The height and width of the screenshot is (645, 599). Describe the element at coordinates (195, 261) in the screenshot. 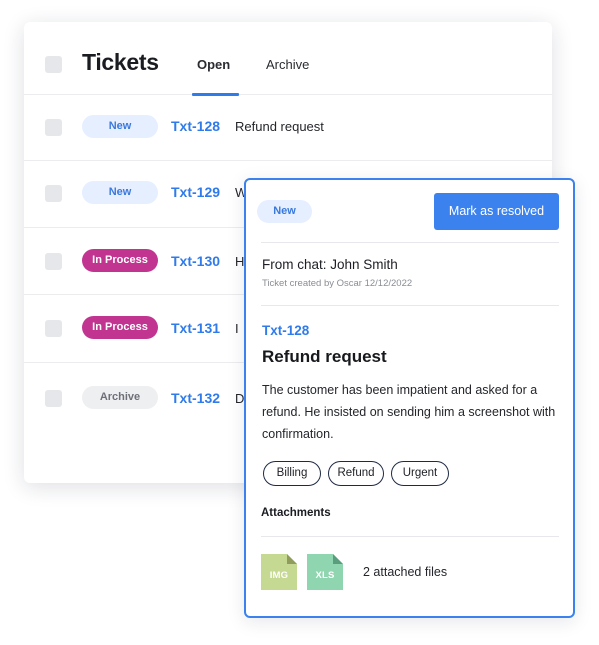

I see `ticket-id-link: Txt-130` at that location.